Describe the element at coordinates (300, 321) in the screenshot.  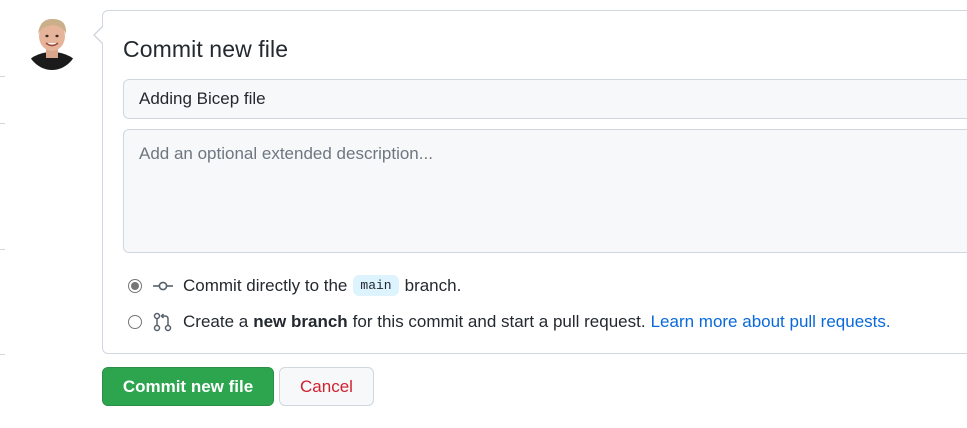
I see `option-text-bold: new branch` at that location.